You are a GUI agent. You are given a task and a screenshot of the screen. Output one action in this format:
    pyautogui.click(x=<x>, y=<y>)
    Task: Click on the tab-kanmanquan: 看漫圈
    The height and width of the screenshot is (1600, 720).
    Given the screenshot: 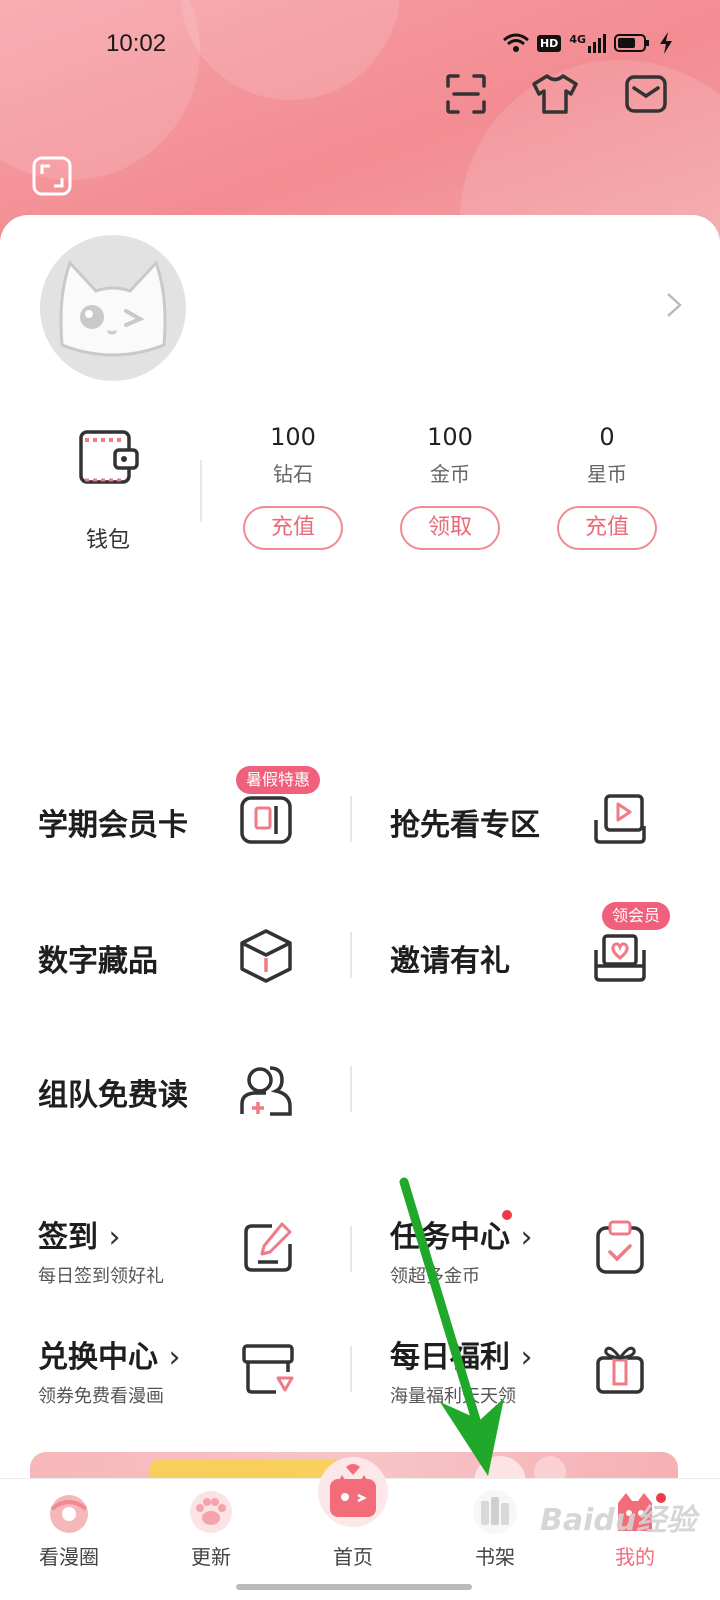 What is the action you would take?
    pyautogui.click(x=69, y=1539)
    